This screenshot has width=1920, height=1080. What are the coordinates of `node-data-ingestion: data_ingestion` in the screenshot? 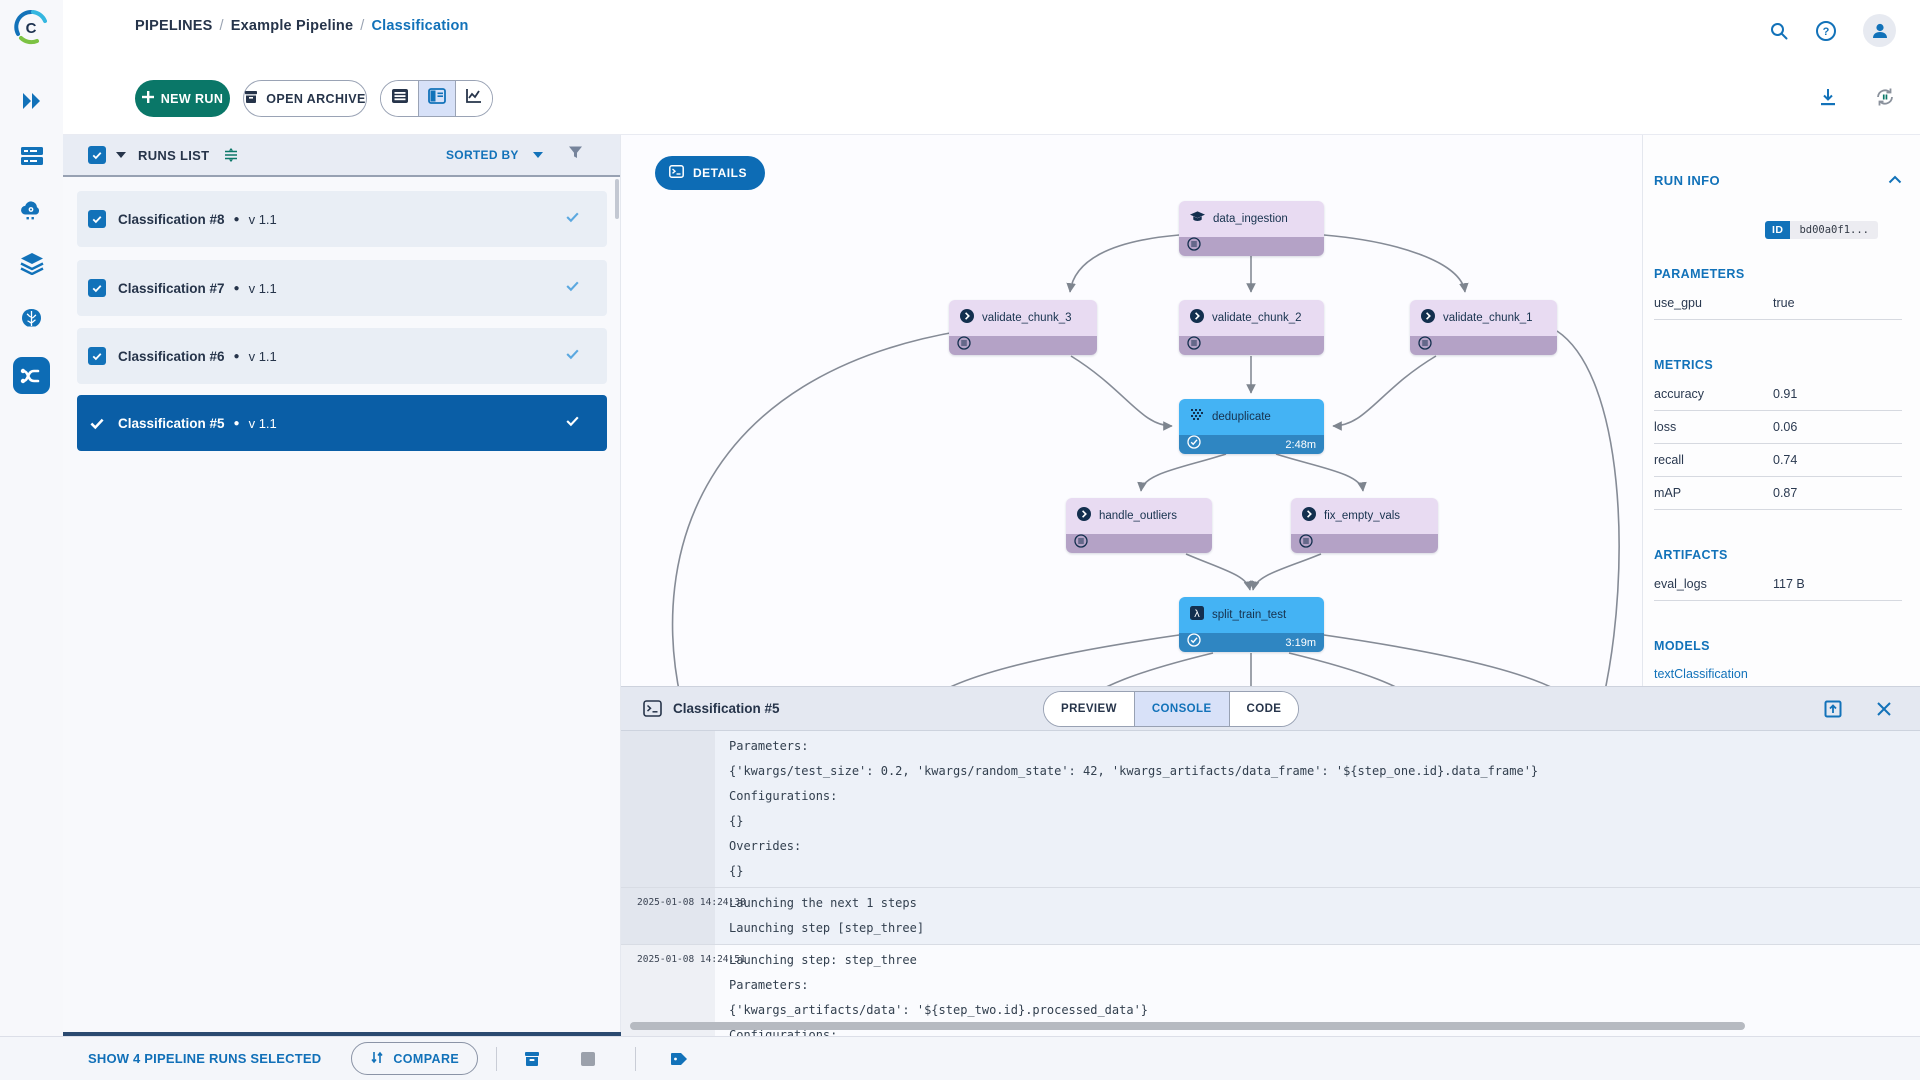 It's located at (1251, 228).